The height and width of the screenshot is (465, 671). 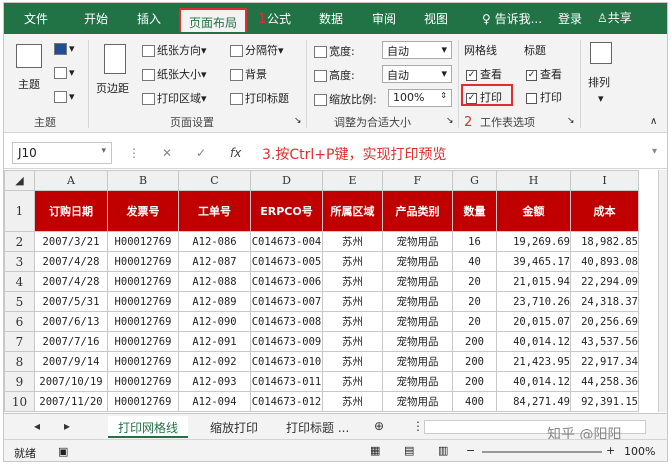 I want to click on column-header: H, so click(x=533, y=180).